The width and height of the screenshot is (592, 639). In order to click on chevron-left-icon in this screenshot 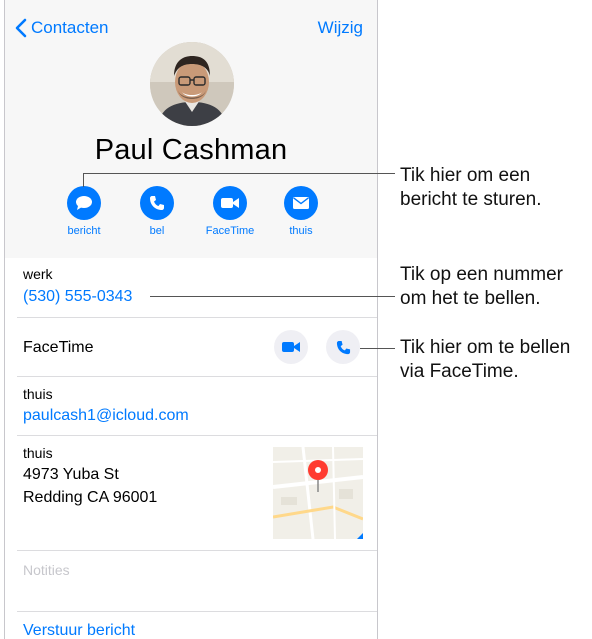, I will do `click(21, 28)`.